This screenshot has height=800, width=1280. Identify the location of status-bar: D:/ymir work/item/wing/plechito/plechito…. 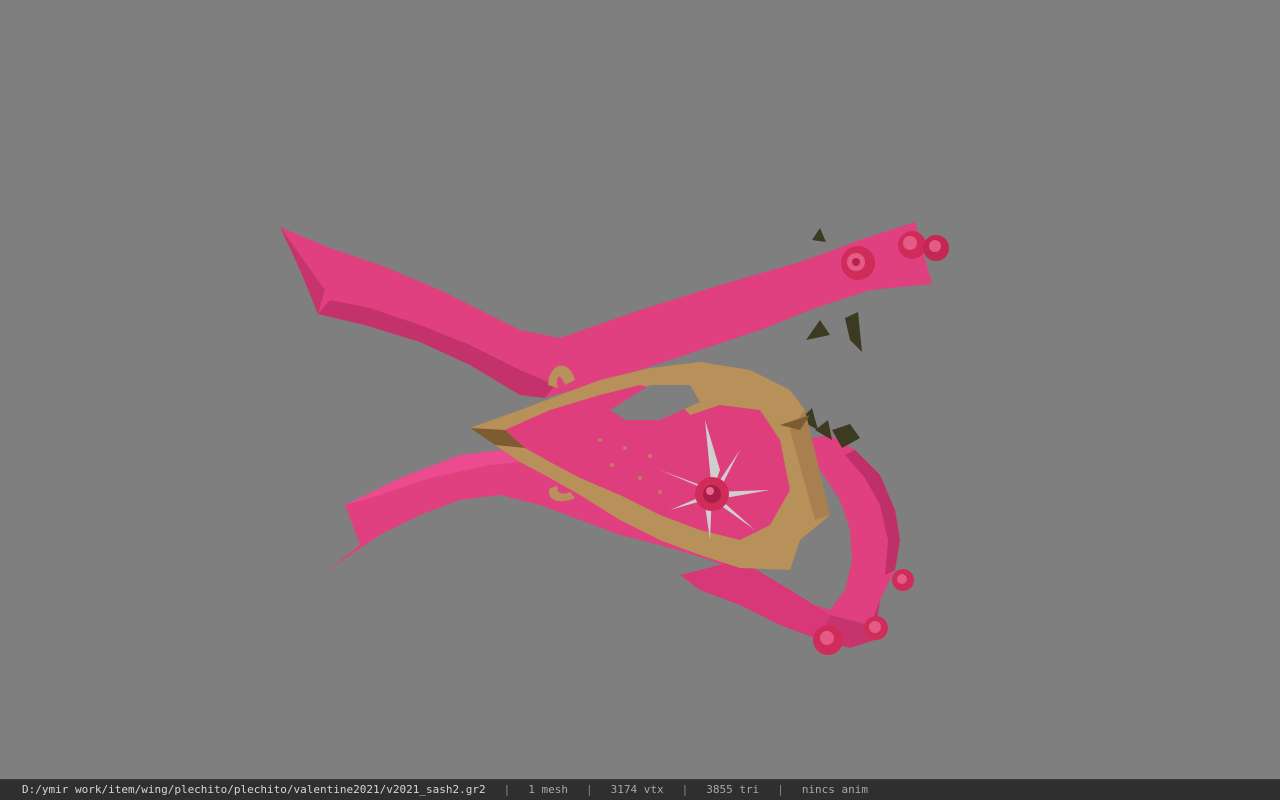
(640, 789).